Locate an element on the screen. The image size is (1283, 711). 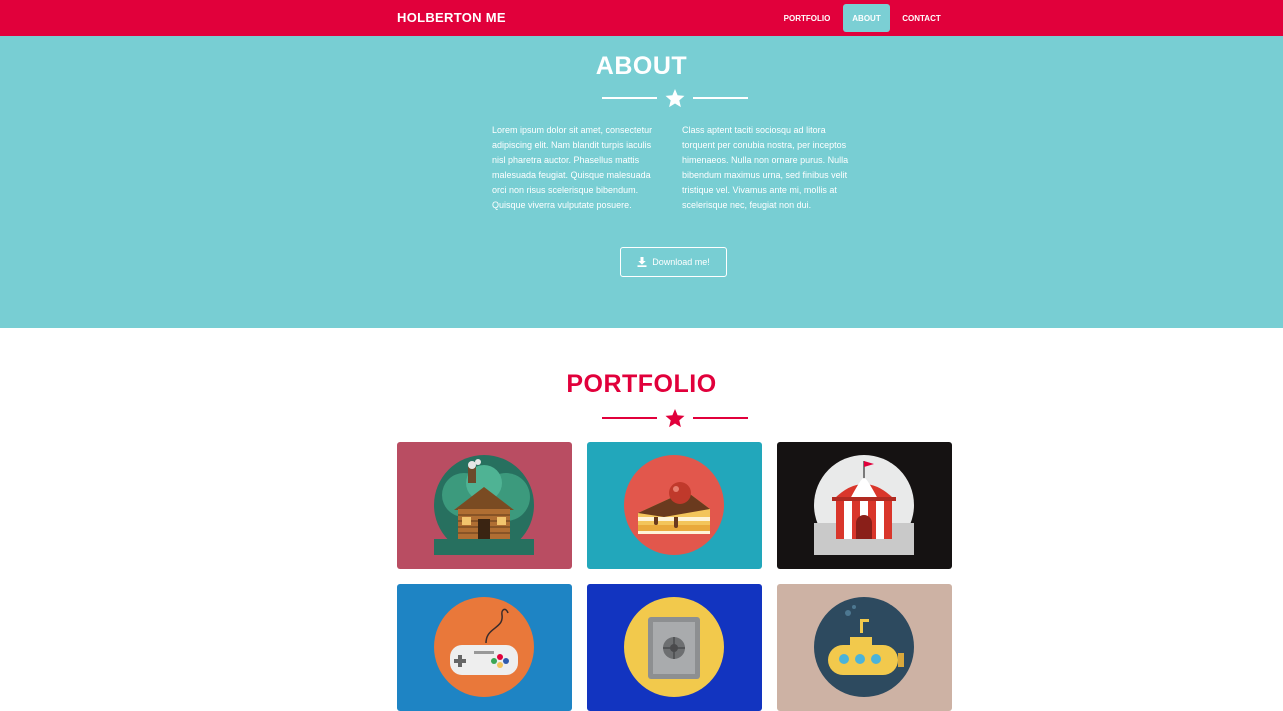
portfolio-item-cabin is located at coordinates (484, 505).